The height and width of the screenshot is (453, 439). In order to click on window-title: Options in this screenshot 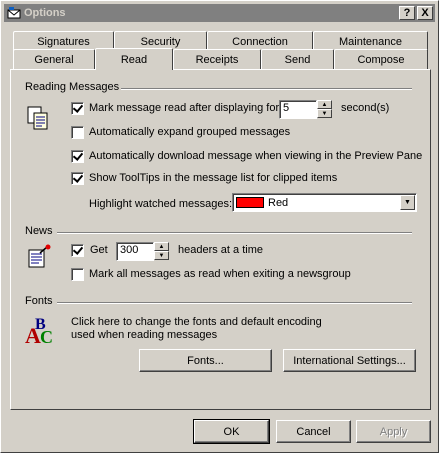, I will do `click(45, 13)`.